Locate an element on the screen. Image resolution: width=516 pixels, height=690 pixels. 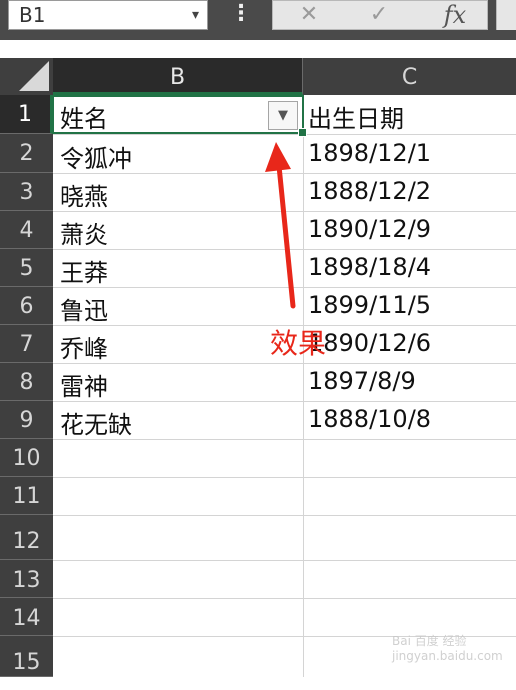
row-header-11: 11 is located at coordinates (26, 496).